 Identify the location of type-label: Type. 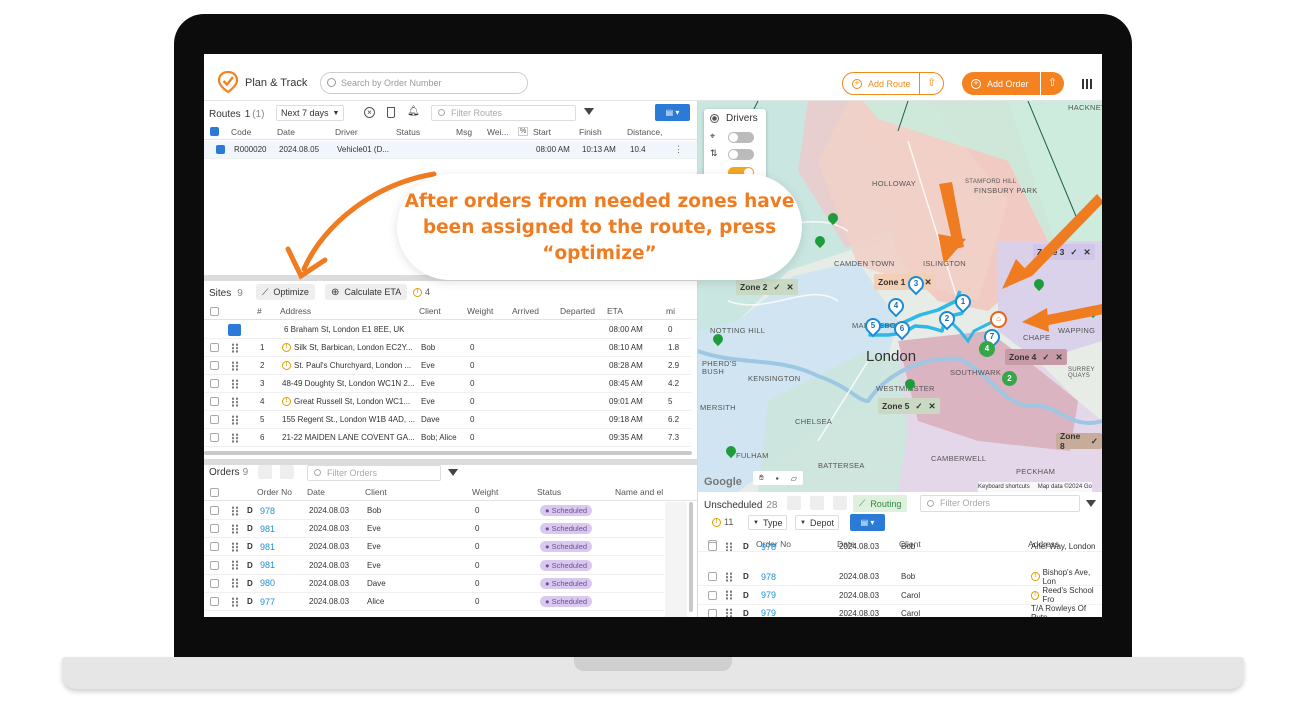
(772, 522).